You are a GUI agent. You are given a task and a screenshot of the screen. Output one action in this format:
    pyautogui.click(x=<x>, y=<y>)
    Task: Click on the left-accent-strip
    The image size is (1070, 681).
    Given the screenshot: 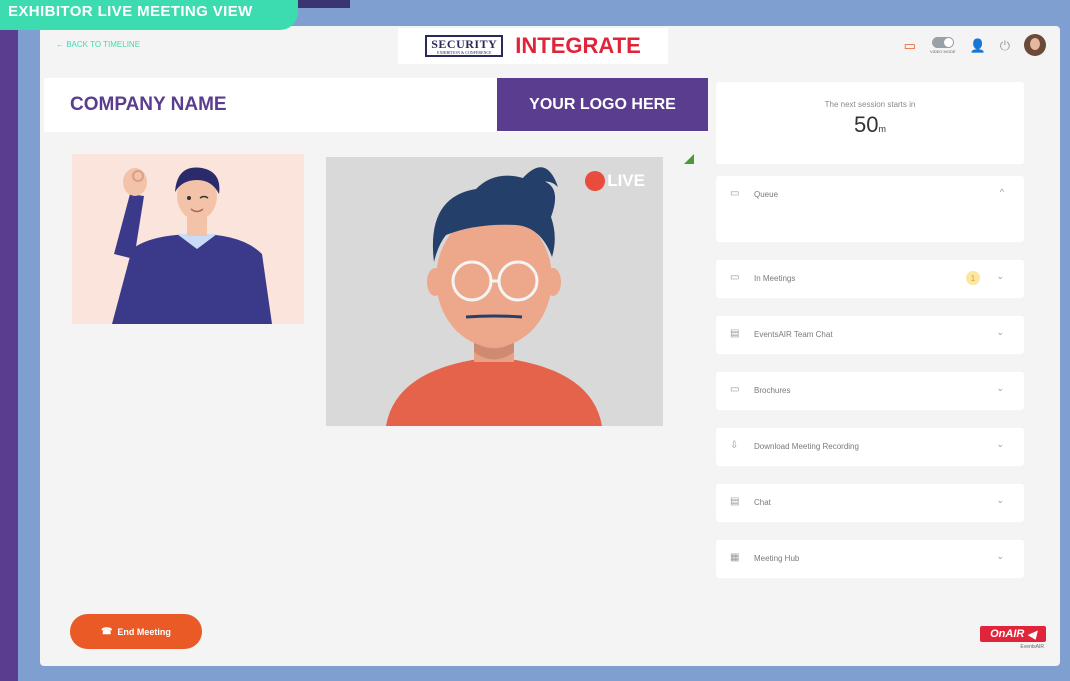 What is the action you would take?
    pyautogui.click(x=9, y=340)
    